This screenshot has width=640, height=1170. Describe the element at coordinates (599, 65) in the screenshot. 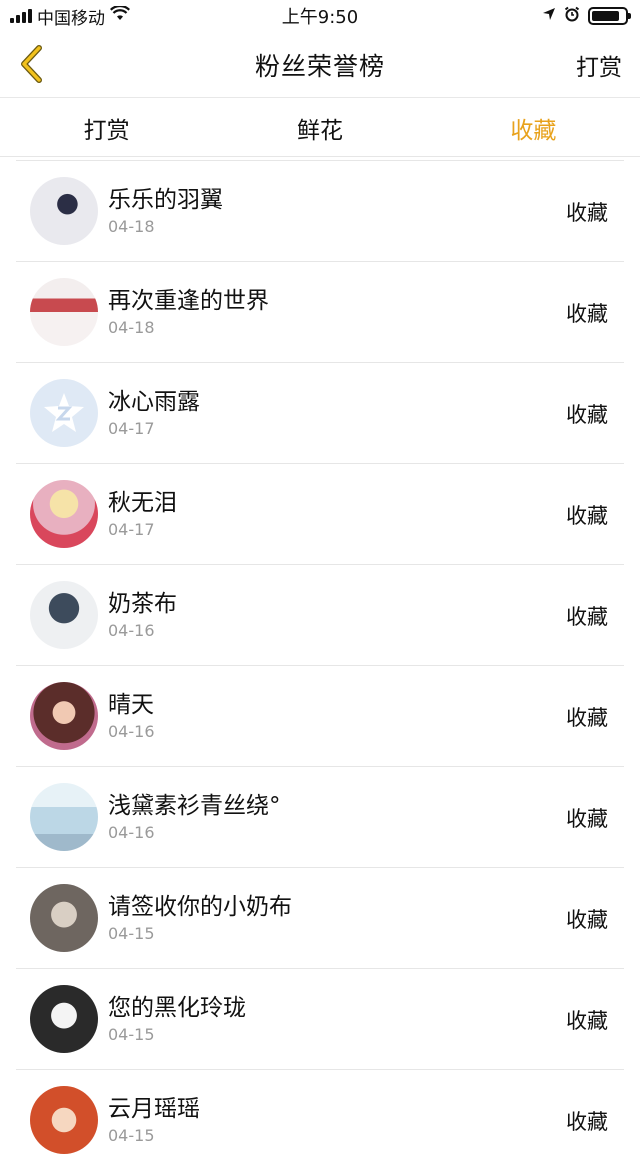

I see `reward-button: 打赏` at that location.